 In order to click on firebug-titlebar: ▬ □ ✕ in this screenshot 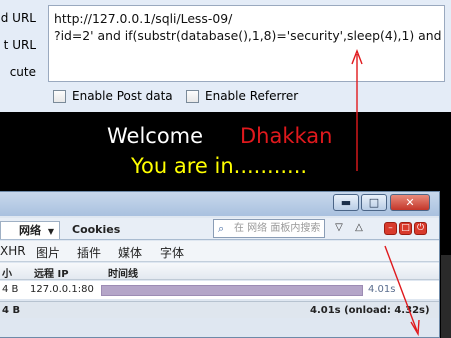, I will do `click(219, 204)`.